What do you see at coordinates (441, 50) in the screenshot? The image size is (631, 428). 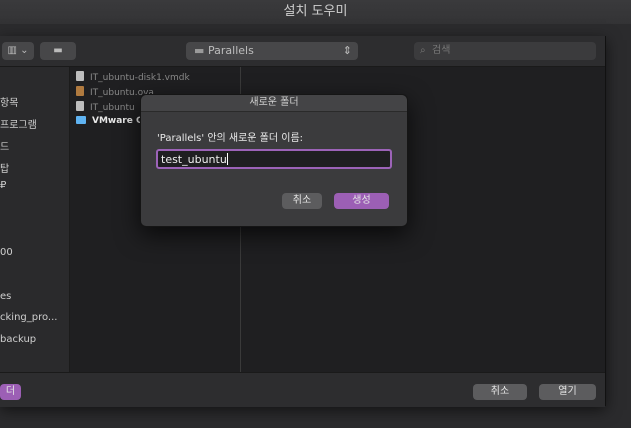 I see `search-placeholder: 검색` at bounding box center [441, 50].